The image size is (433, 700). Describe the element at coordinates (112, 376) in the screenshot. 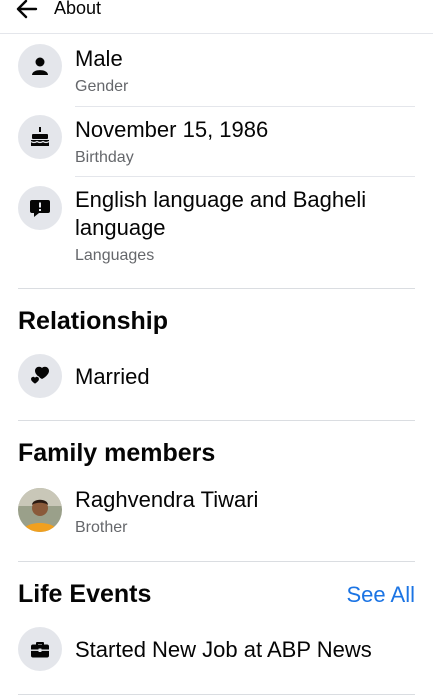

I see `relationship-status: Married` at that location.